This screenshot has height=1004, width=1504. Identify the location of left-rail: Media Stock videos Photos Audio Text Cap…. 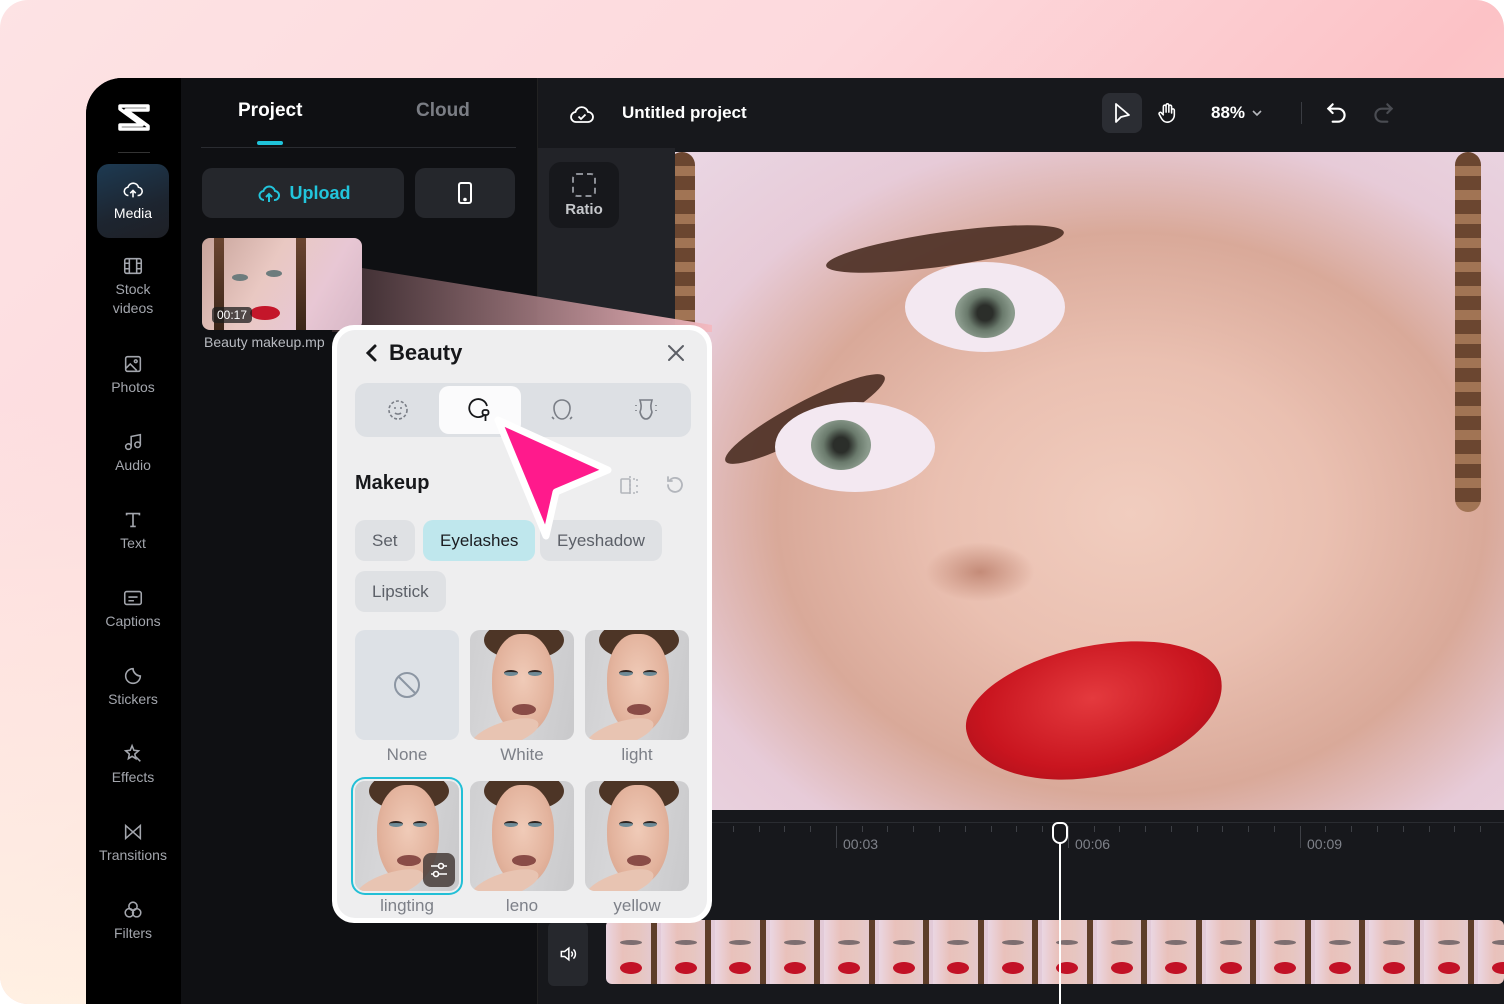
(133, 541).